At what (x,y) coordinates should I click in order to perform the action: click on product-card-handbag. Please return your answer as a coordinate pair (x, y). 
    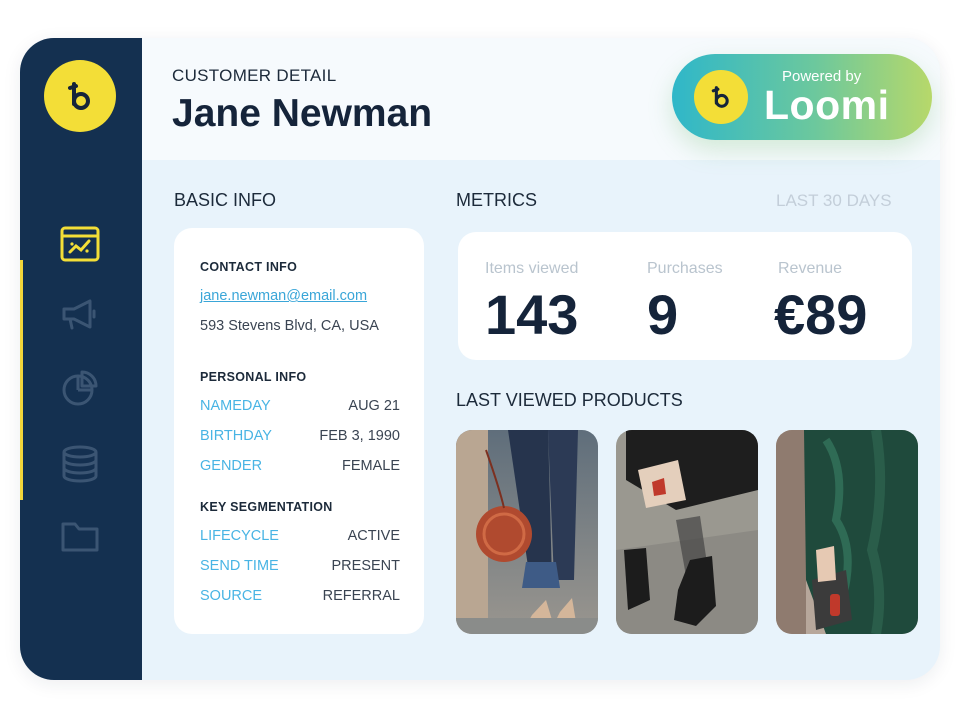
    Looking at the image, I should click on (527, 532).